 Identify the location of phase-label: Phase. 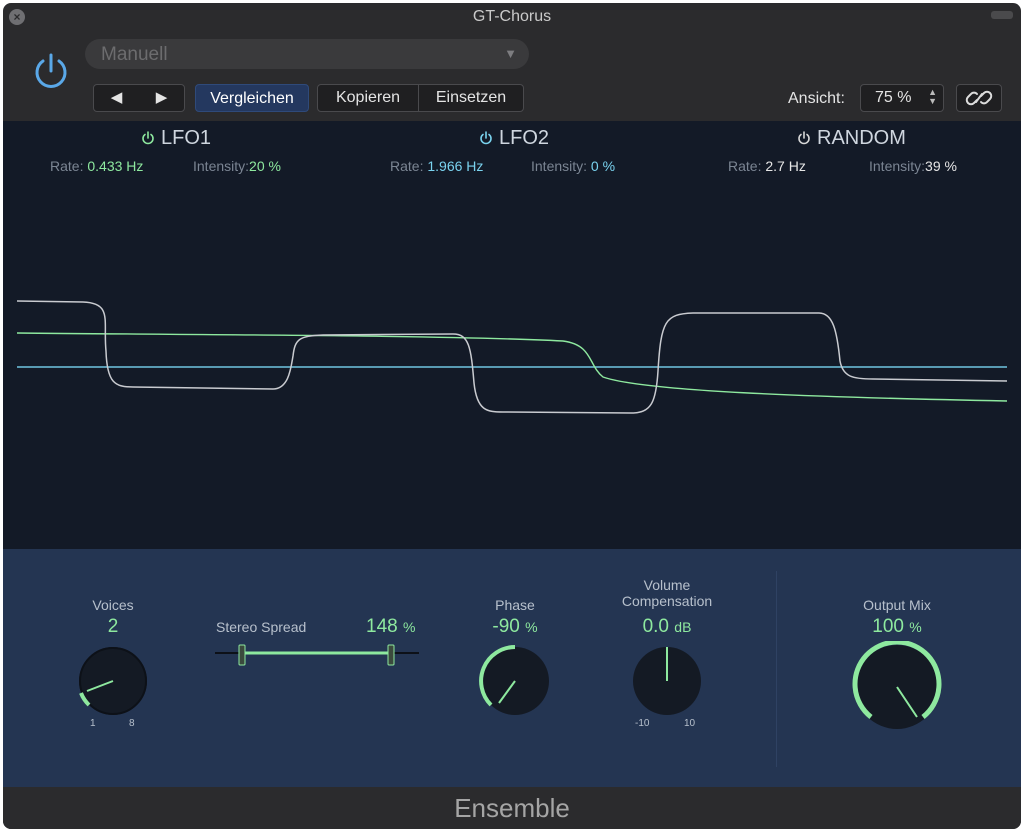
(515, 605).